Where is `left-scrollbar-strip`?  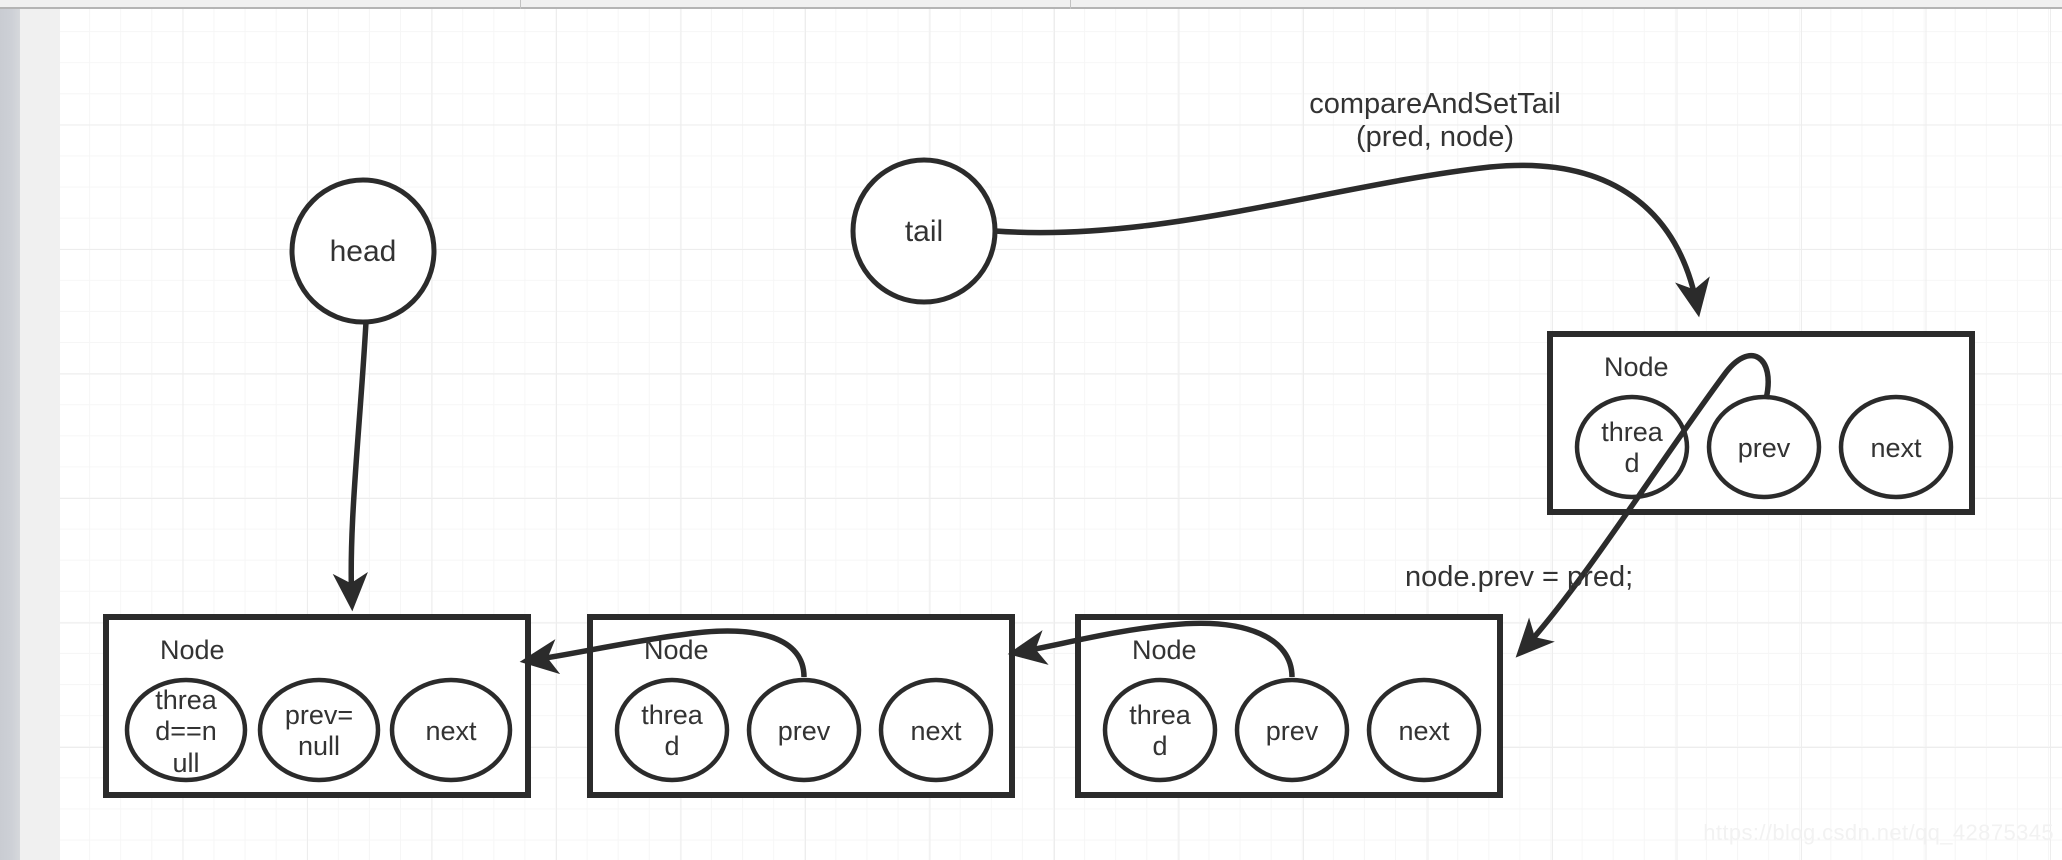
left-scrollbar-strip is located at coordinates (10, 434).